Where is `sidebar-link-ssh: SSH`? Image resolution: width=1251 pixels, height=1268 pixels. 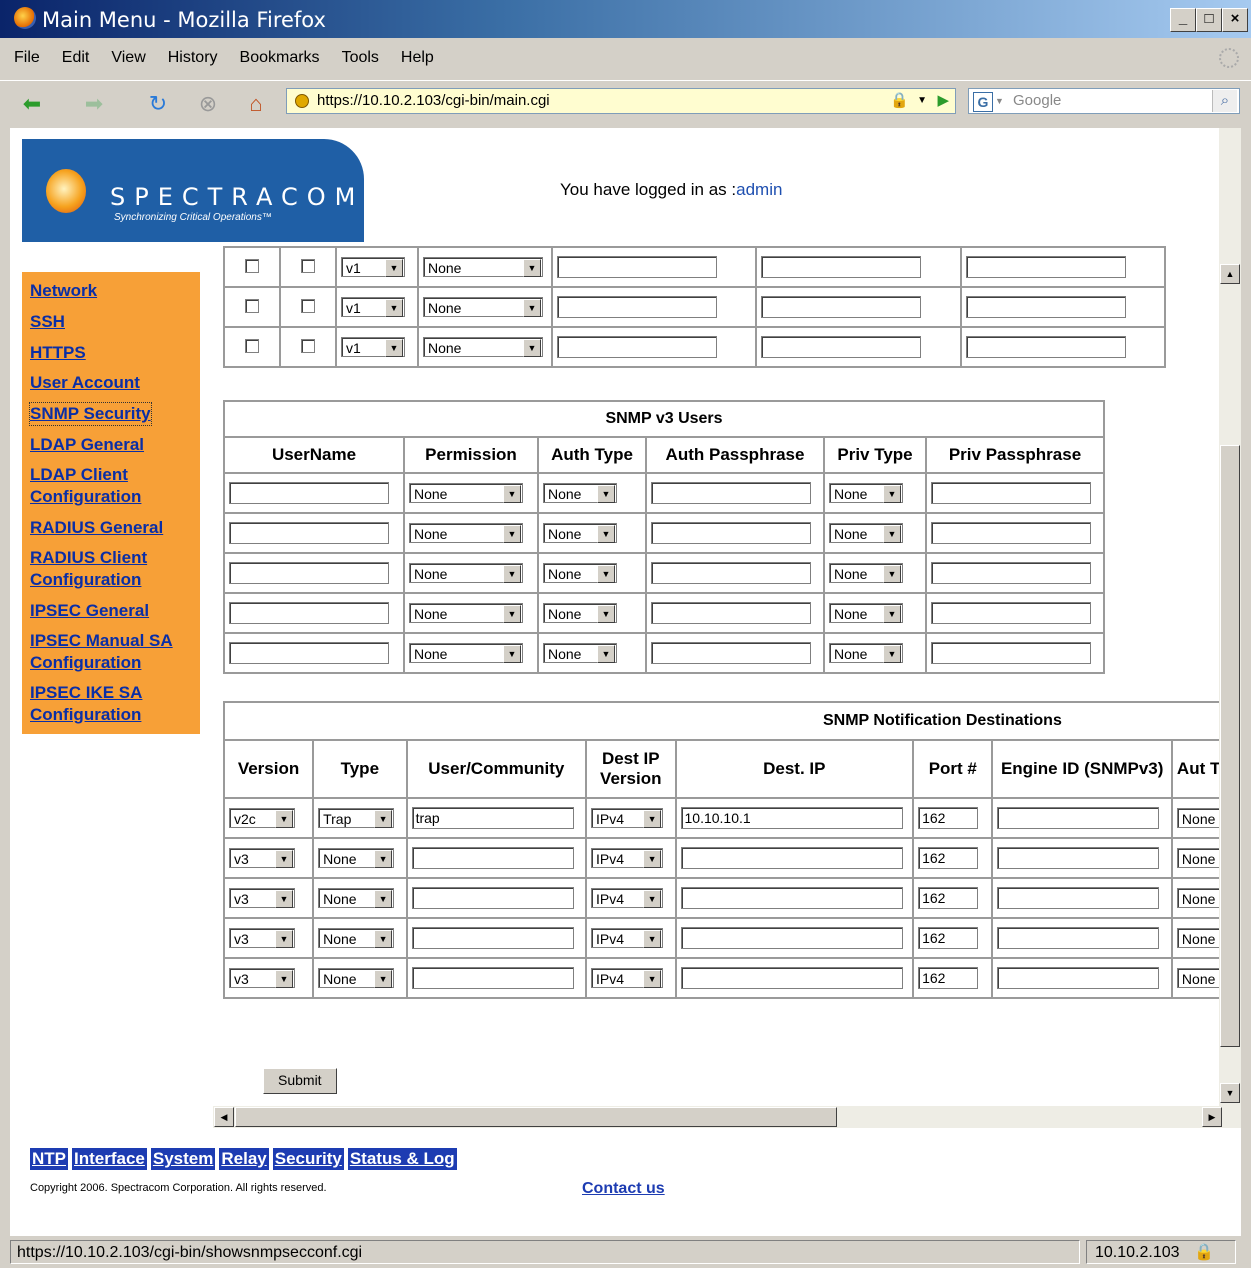
sidebar-link-ssh: SSH is located at coordinates (47, 322).